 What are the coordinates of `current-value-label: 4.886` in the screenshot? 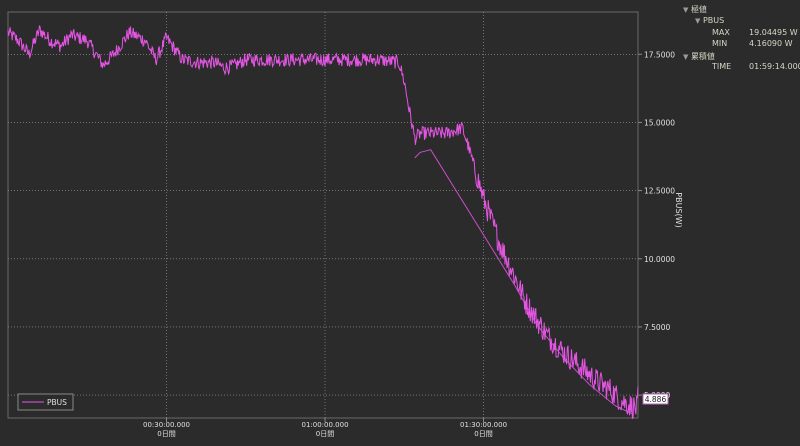 It's located at (656, 399).